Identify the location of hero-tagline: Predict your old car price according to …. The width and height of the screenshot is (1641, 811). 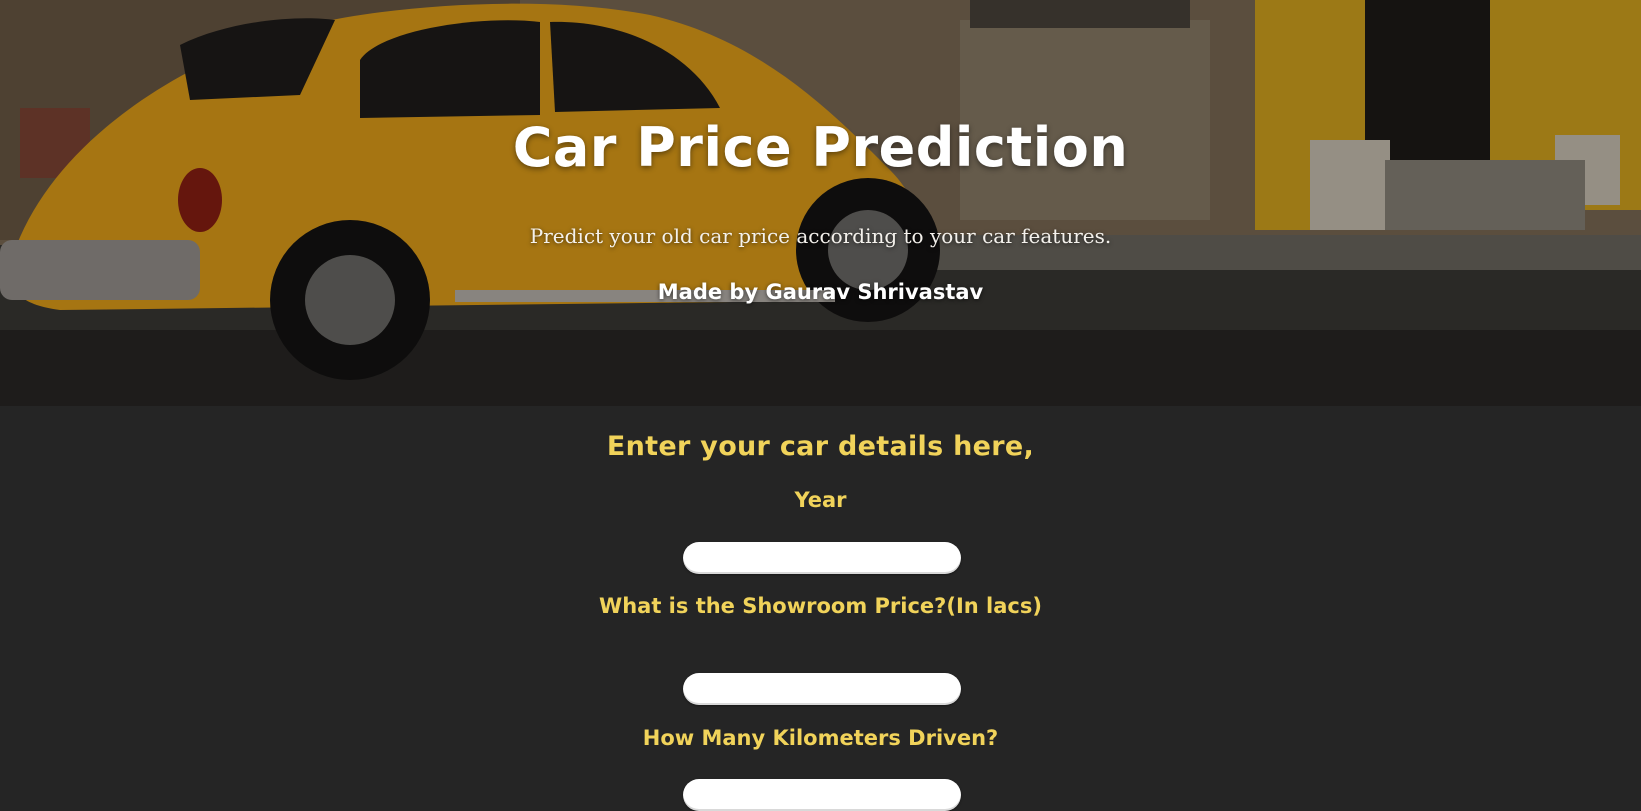
(820, 236).